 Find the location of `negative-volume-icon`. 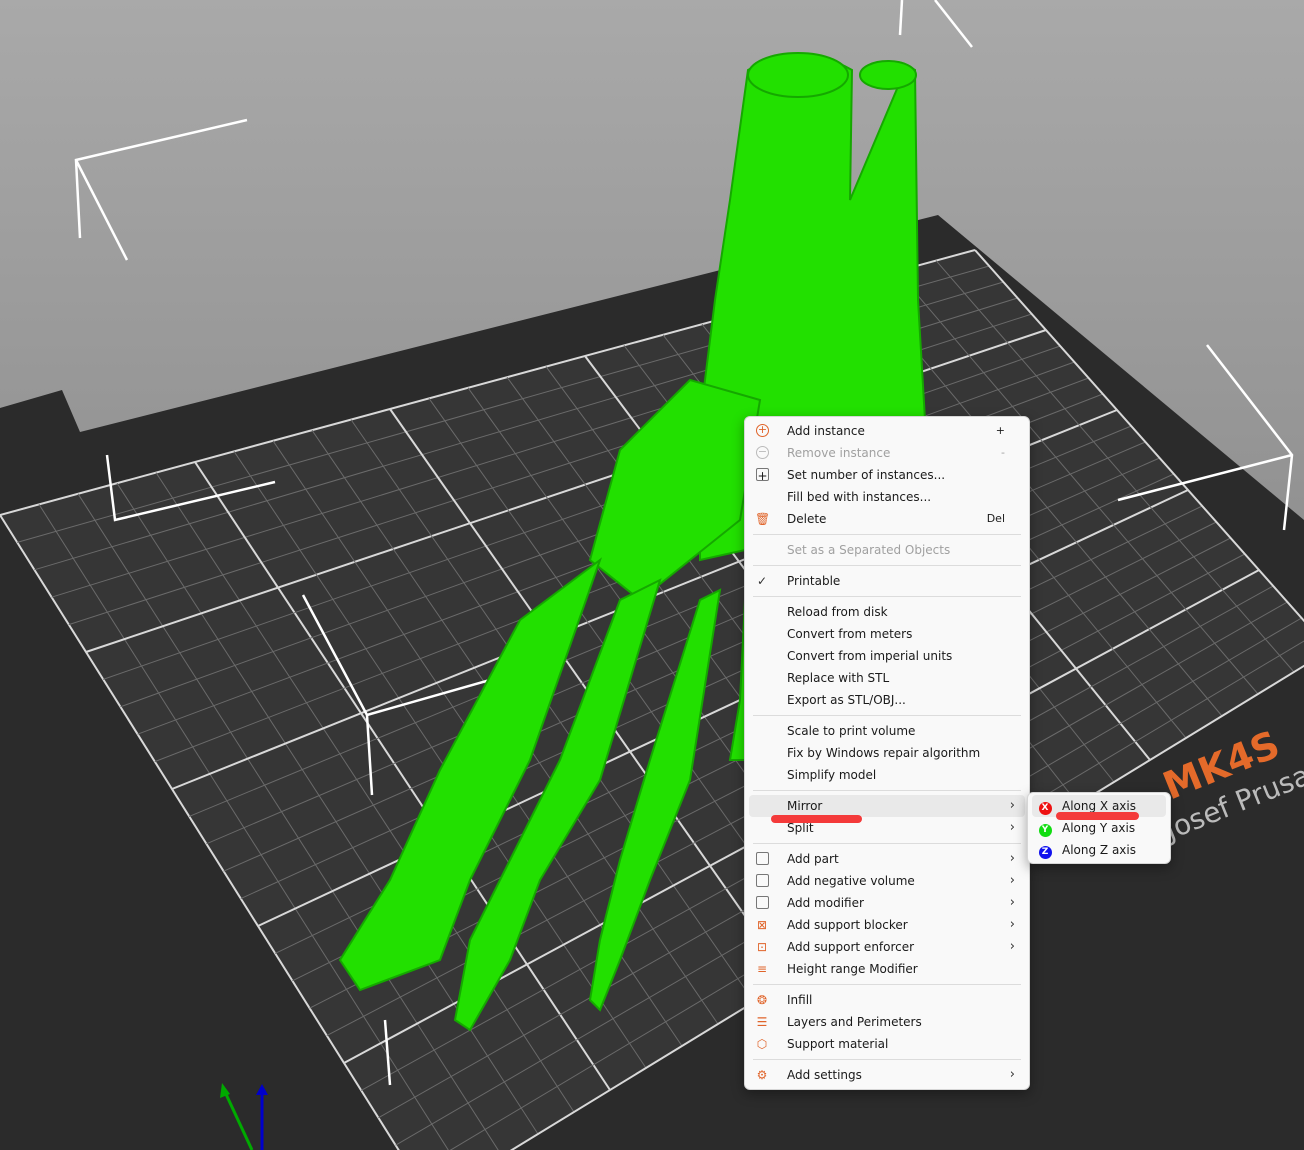

negative-volume-icon is located at coordinates (762, 880).